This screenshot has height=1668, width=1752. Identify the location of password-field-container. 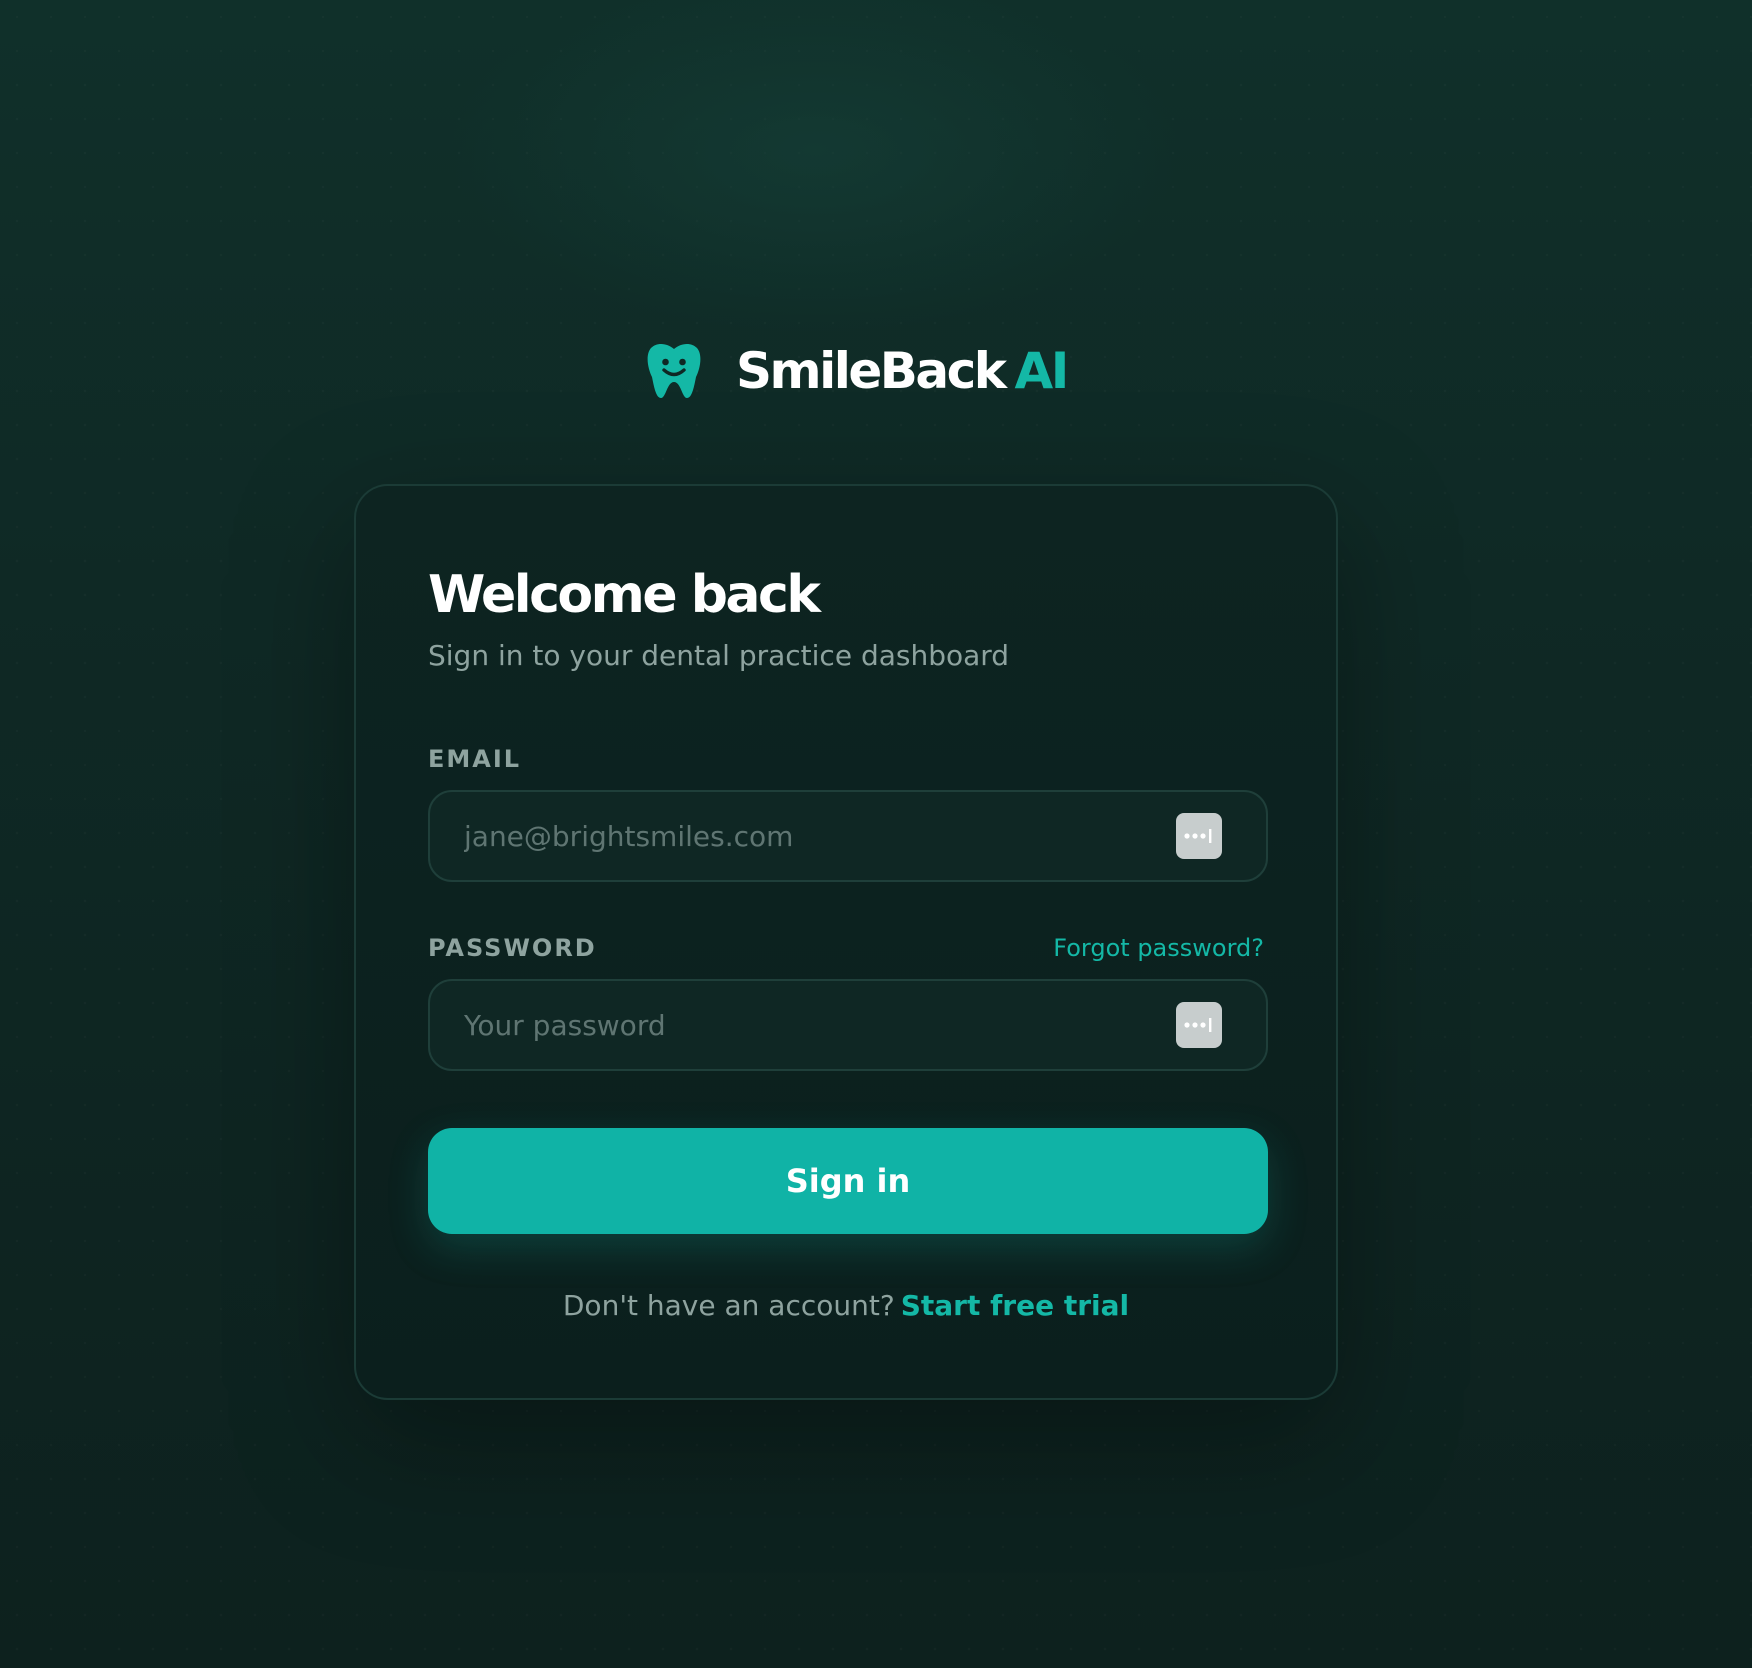
(848, 1025).